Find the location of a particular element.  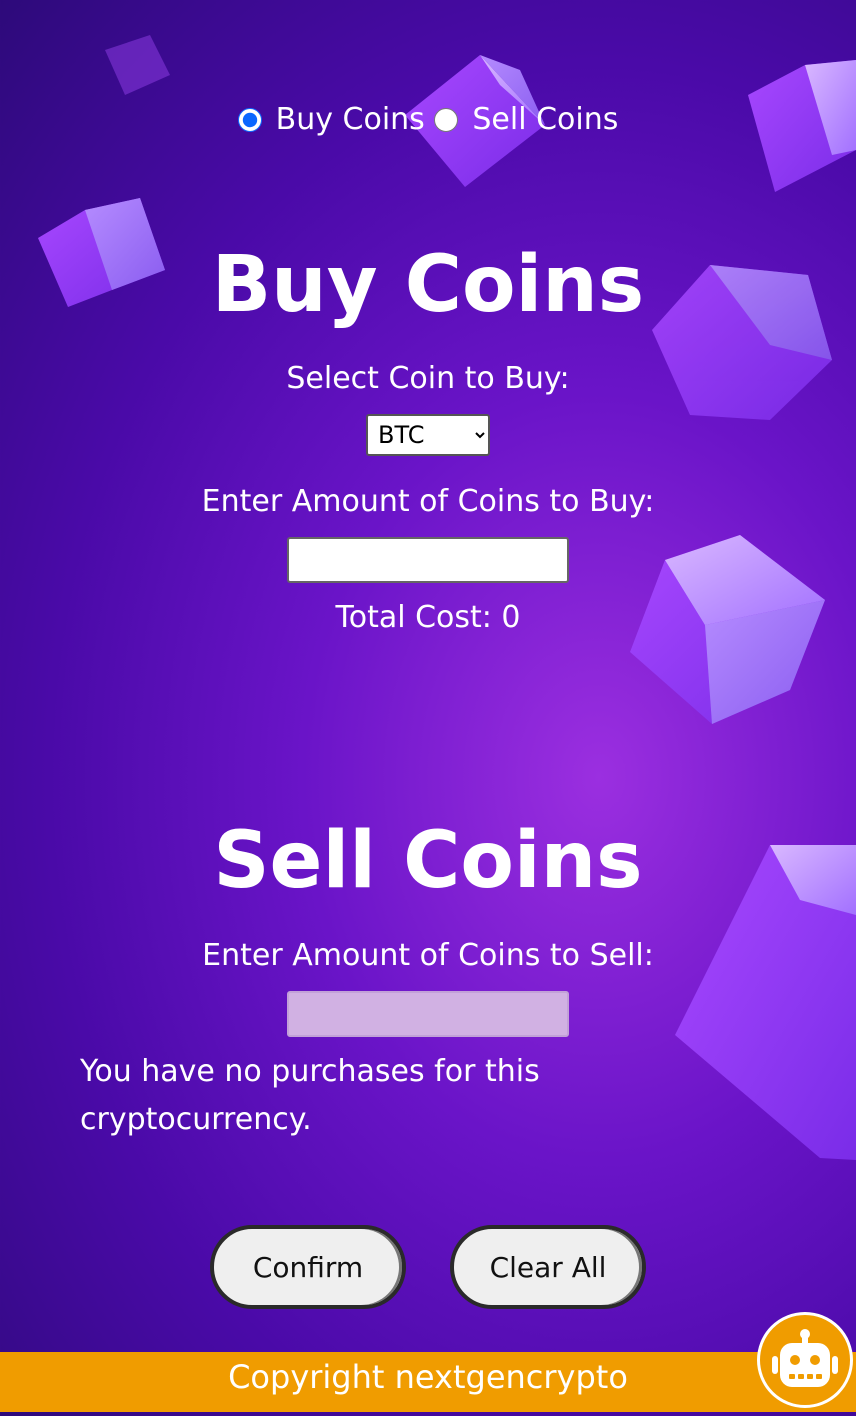

robot-icon is located at coordinates (805, 1358).